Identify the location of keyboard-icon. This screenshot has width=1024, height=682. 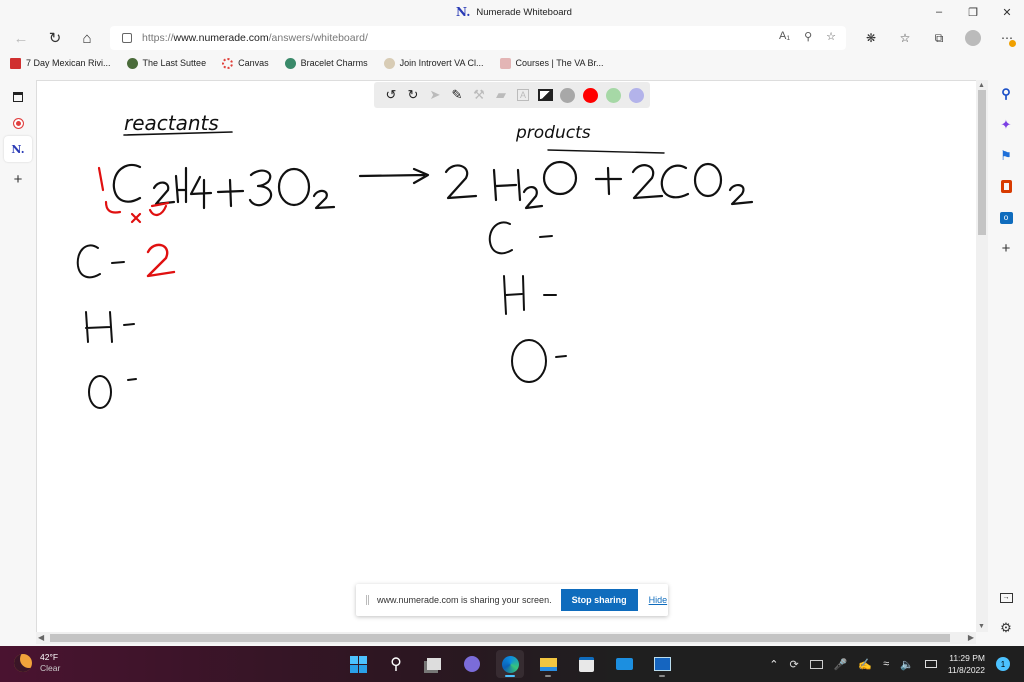
(816, 664).